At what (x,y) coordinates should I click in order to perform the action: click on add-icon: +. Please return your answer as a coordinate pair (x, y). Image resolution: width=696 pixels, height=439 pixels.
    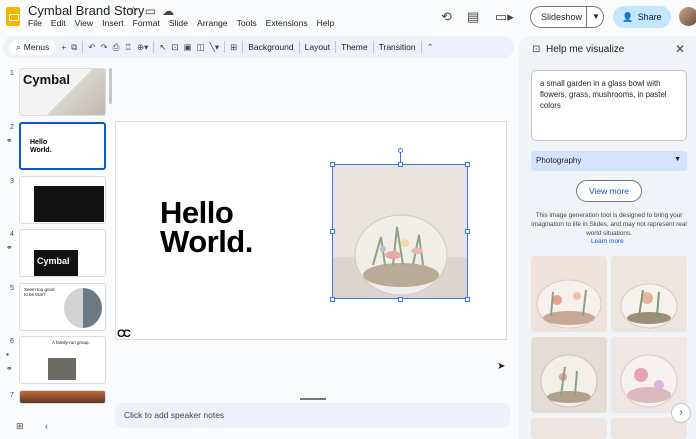
    Looking at the image, I should click on (63, 47).